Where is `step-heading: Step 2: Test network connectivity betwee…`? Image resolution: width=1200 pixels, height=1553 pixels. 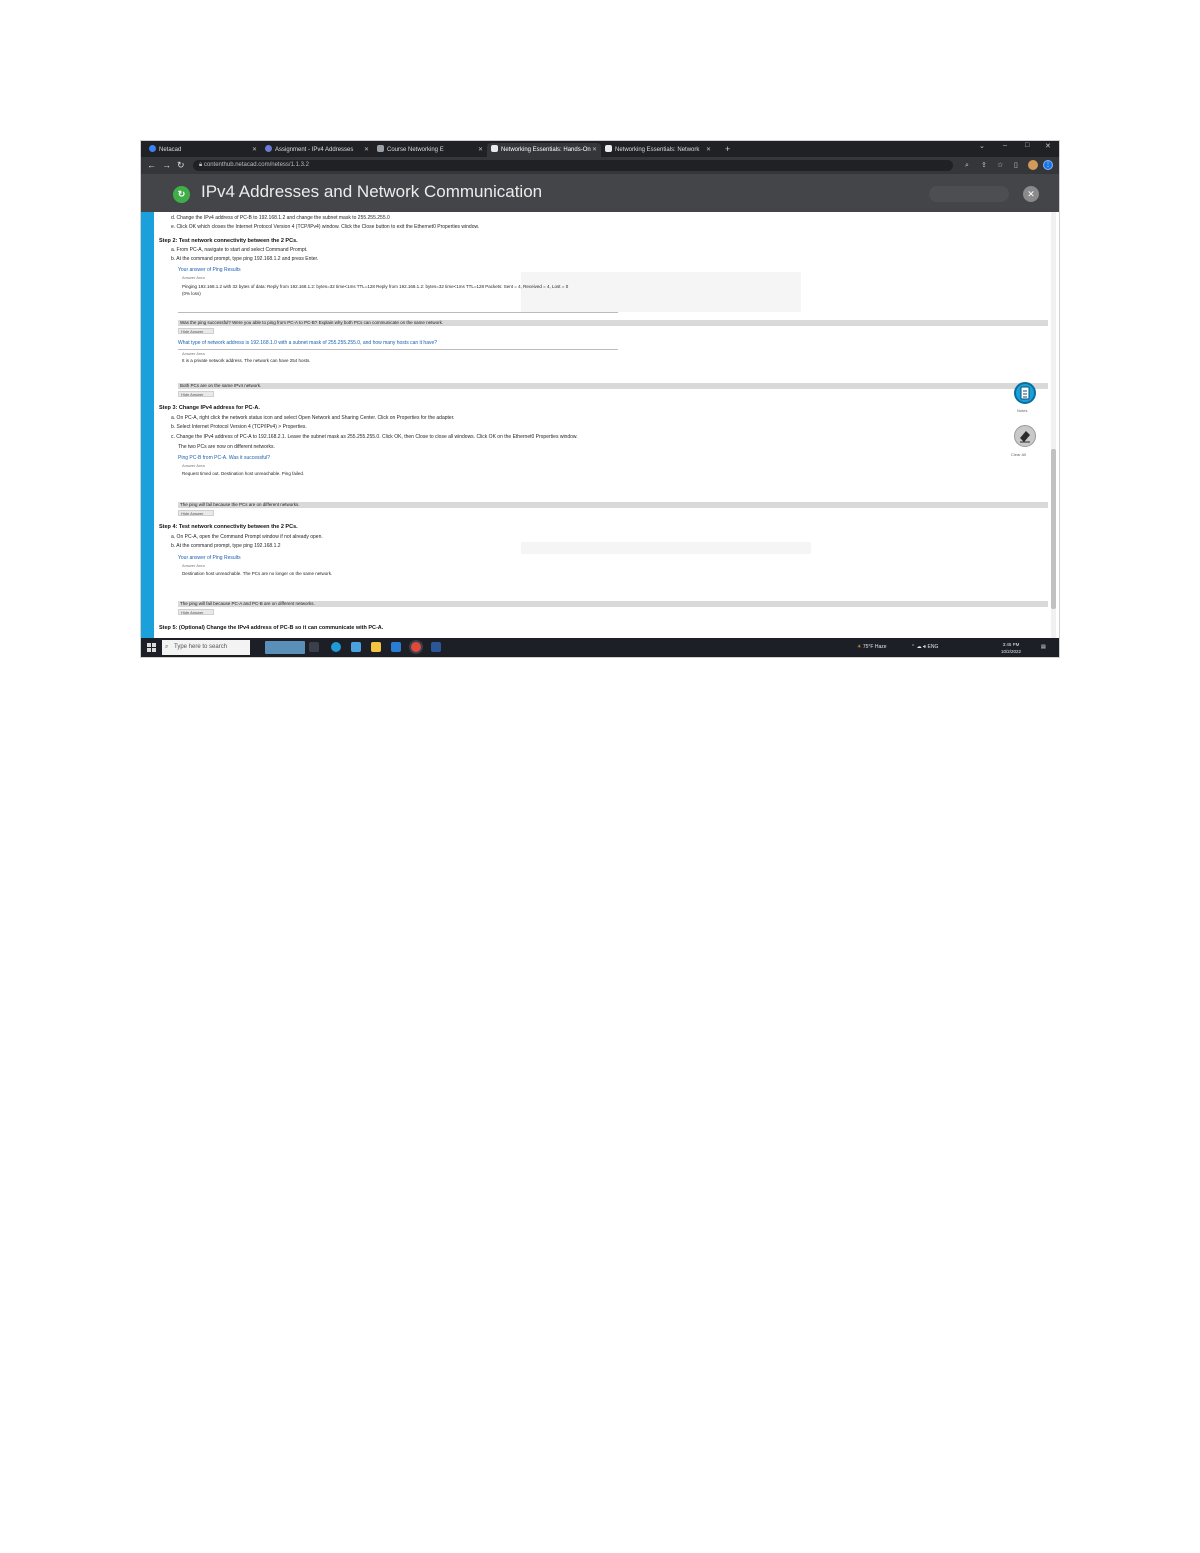 step-heading: Step 2: Test network connectivity betwee… is located at coordinates (228, 241).